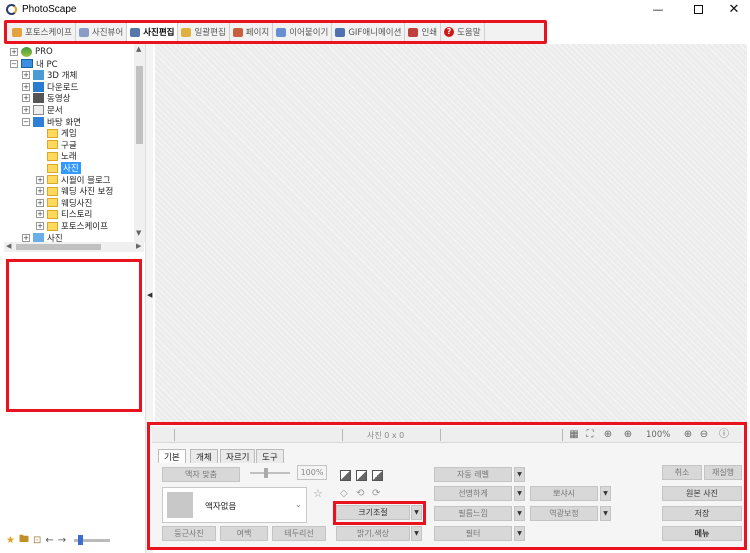  I want to click on frame-size-slider, so click(270, 473).